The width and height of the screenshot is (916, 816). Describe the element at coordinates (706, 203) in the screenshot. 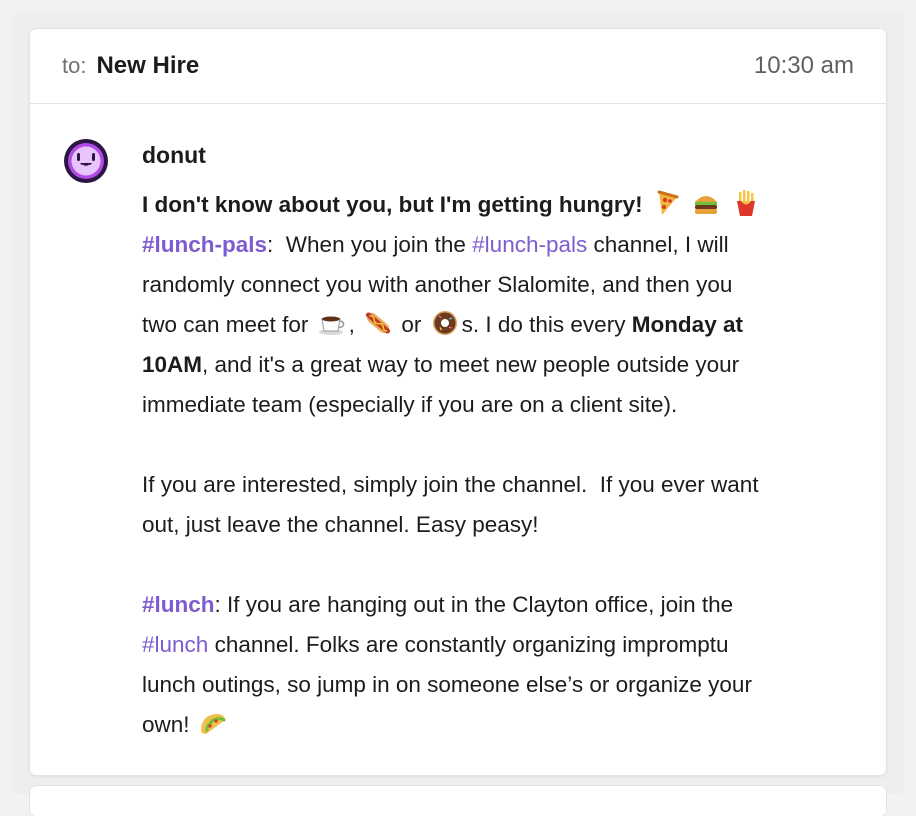

I see `burger-icon` at that location.